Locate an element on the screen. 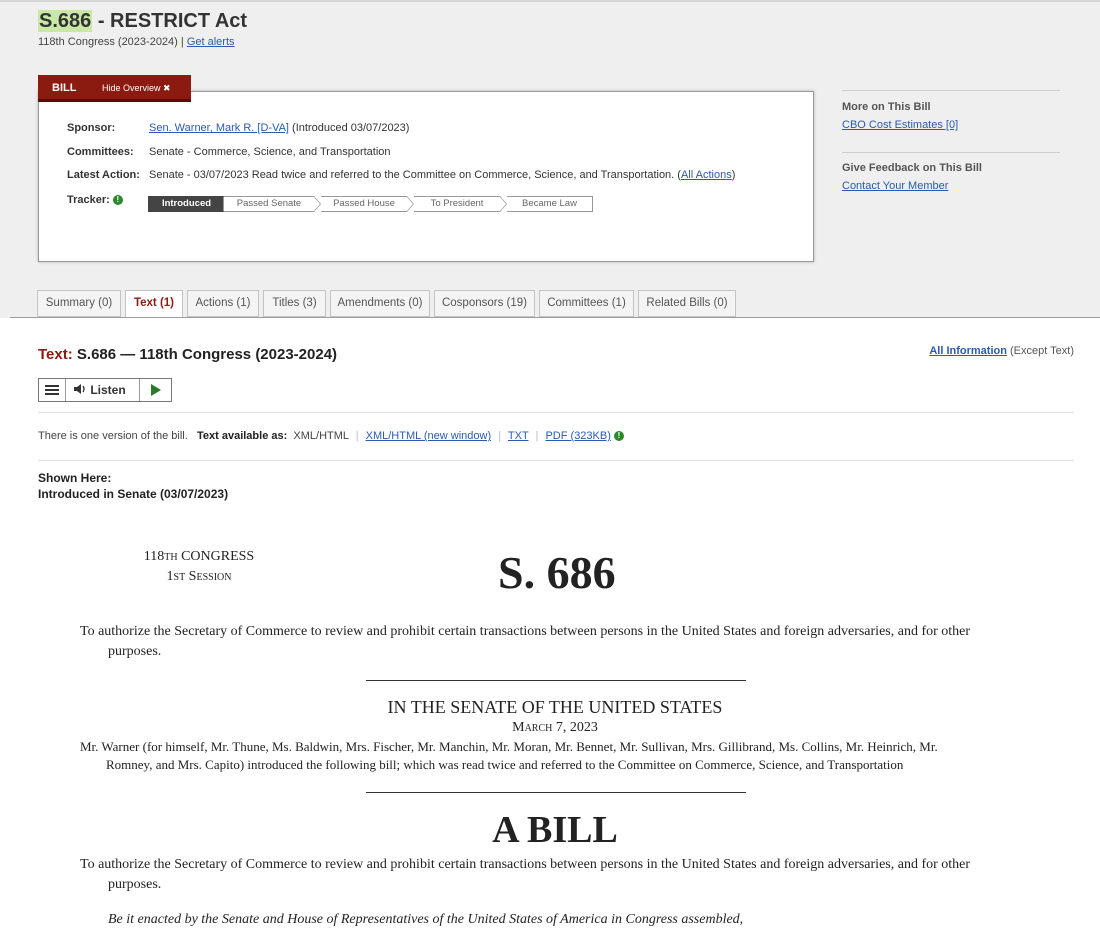 Image resolution: width=1100 pixels, height=938 pixels. congress-subtitle: 118th Congress (2023-2024) | Get alerts is located at coordinates (136, 42).